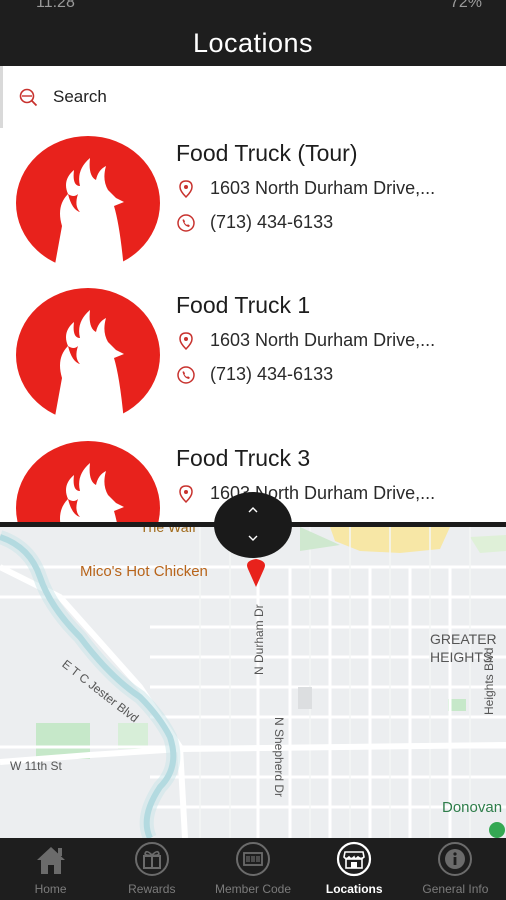 This screenshot has height=900, width=506. What do you see at coordinates (253, 859) in the screenshot?
I see `barcode-icon` at bounding box center [253, 859].